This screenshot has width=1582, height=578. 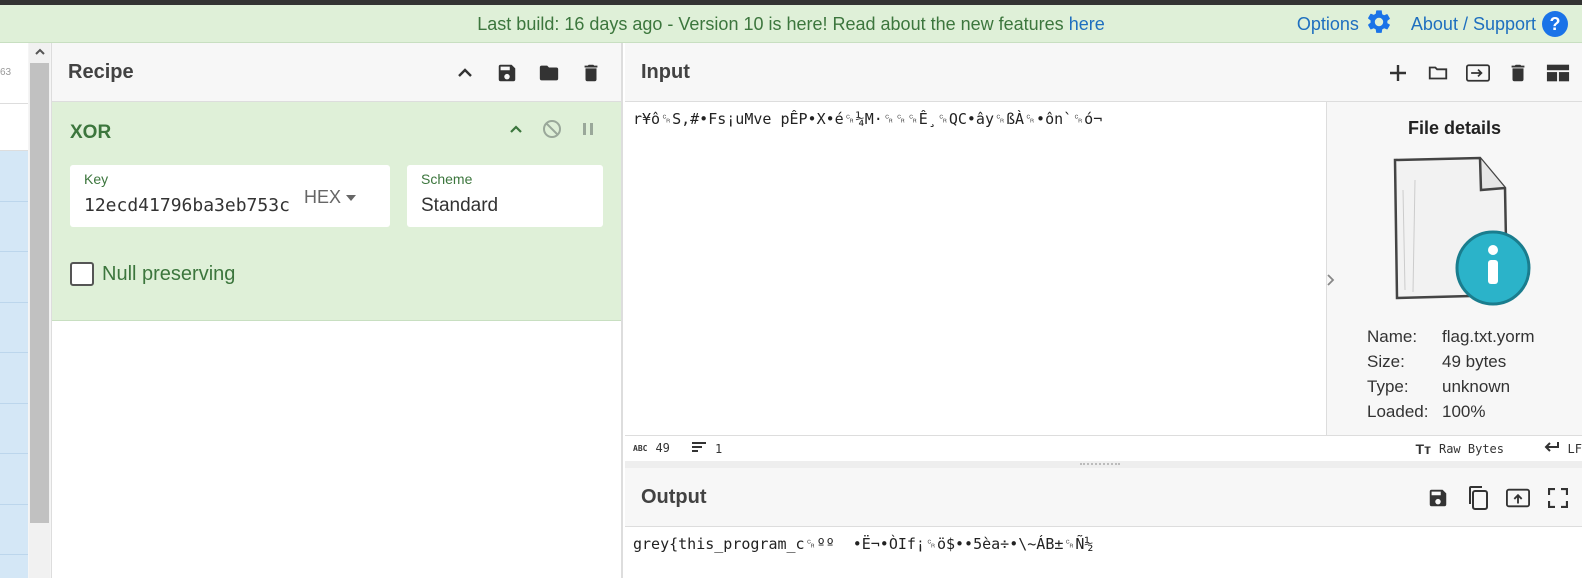 What do you see at coordinates (39, 53) in the screenshot?
I see `scroll-up-icon` at bounding box center [39, 53].